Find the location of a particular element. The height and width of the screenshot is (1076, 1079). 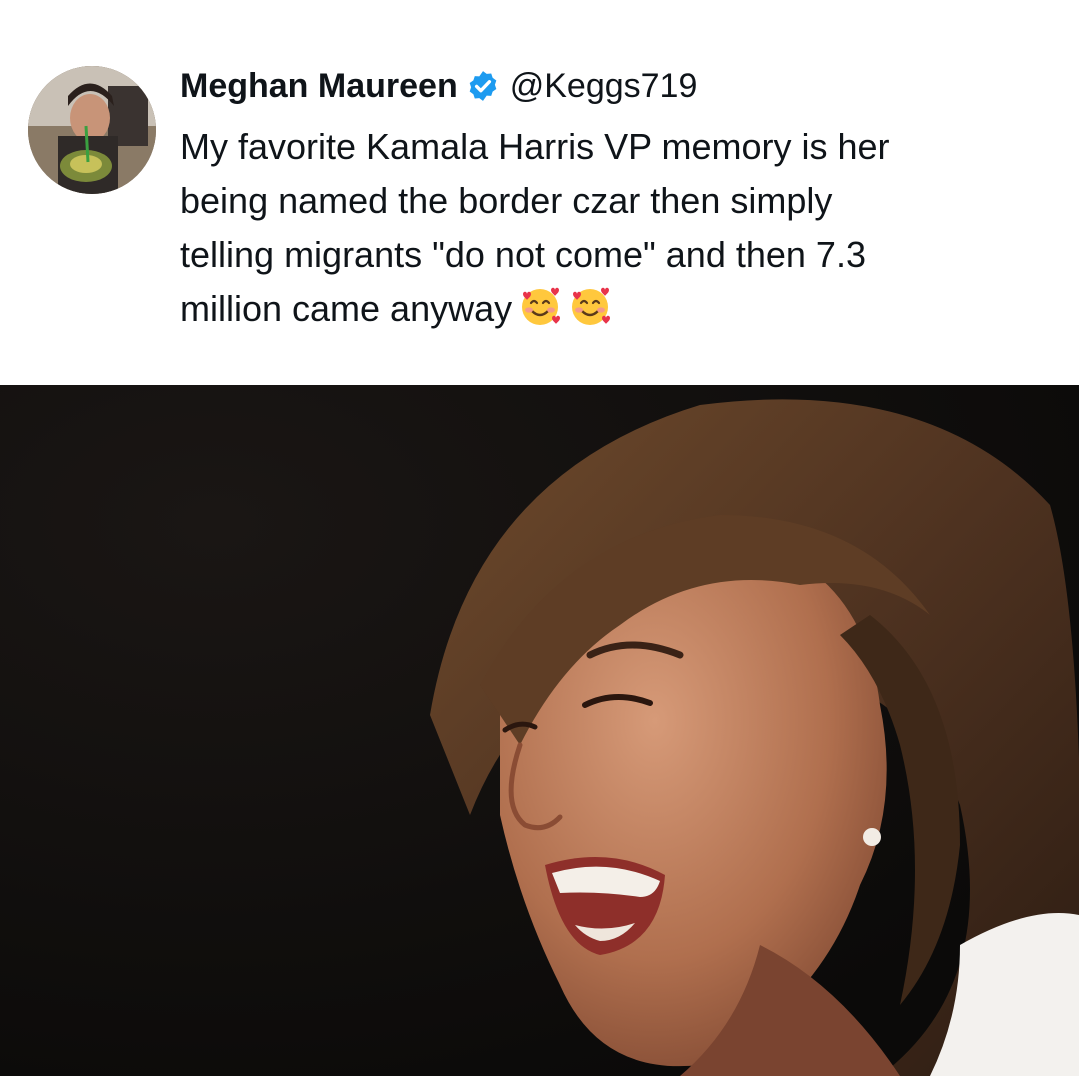

display-name: Meghan Maureen is located at coordinates (319, 86).